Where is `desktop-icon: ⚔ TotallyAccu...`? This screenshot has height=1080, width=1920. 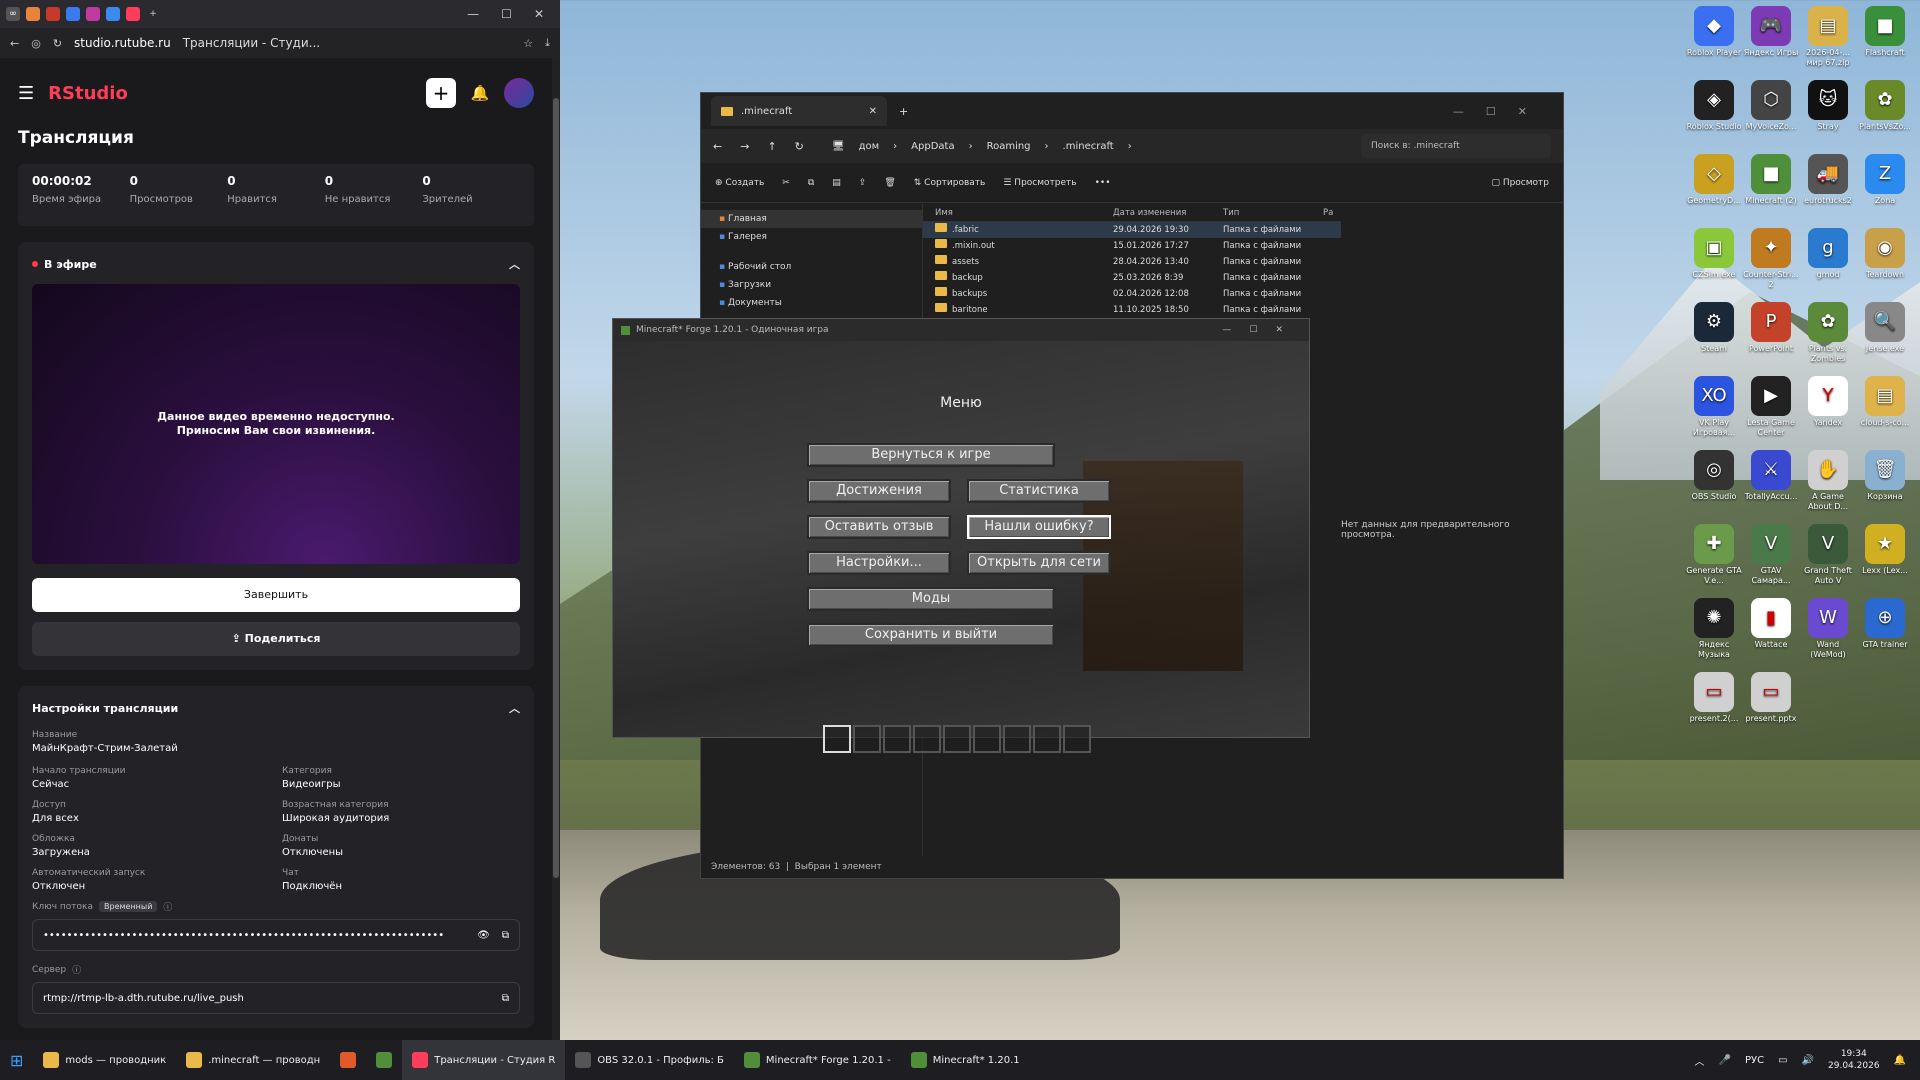 desktop-icon: ⚔ TotallyAccu... is located at coordinates (1771, 476).